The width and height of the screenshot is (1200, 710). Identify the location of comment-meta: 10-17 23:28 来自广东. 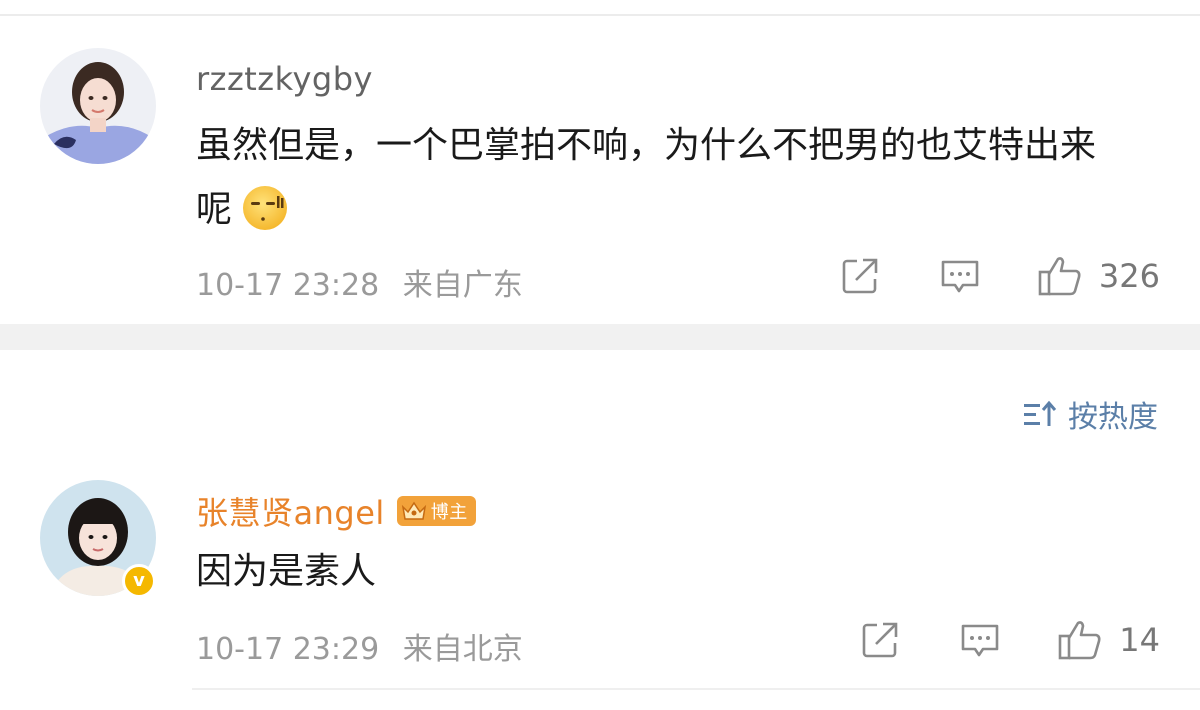
(359, 282).